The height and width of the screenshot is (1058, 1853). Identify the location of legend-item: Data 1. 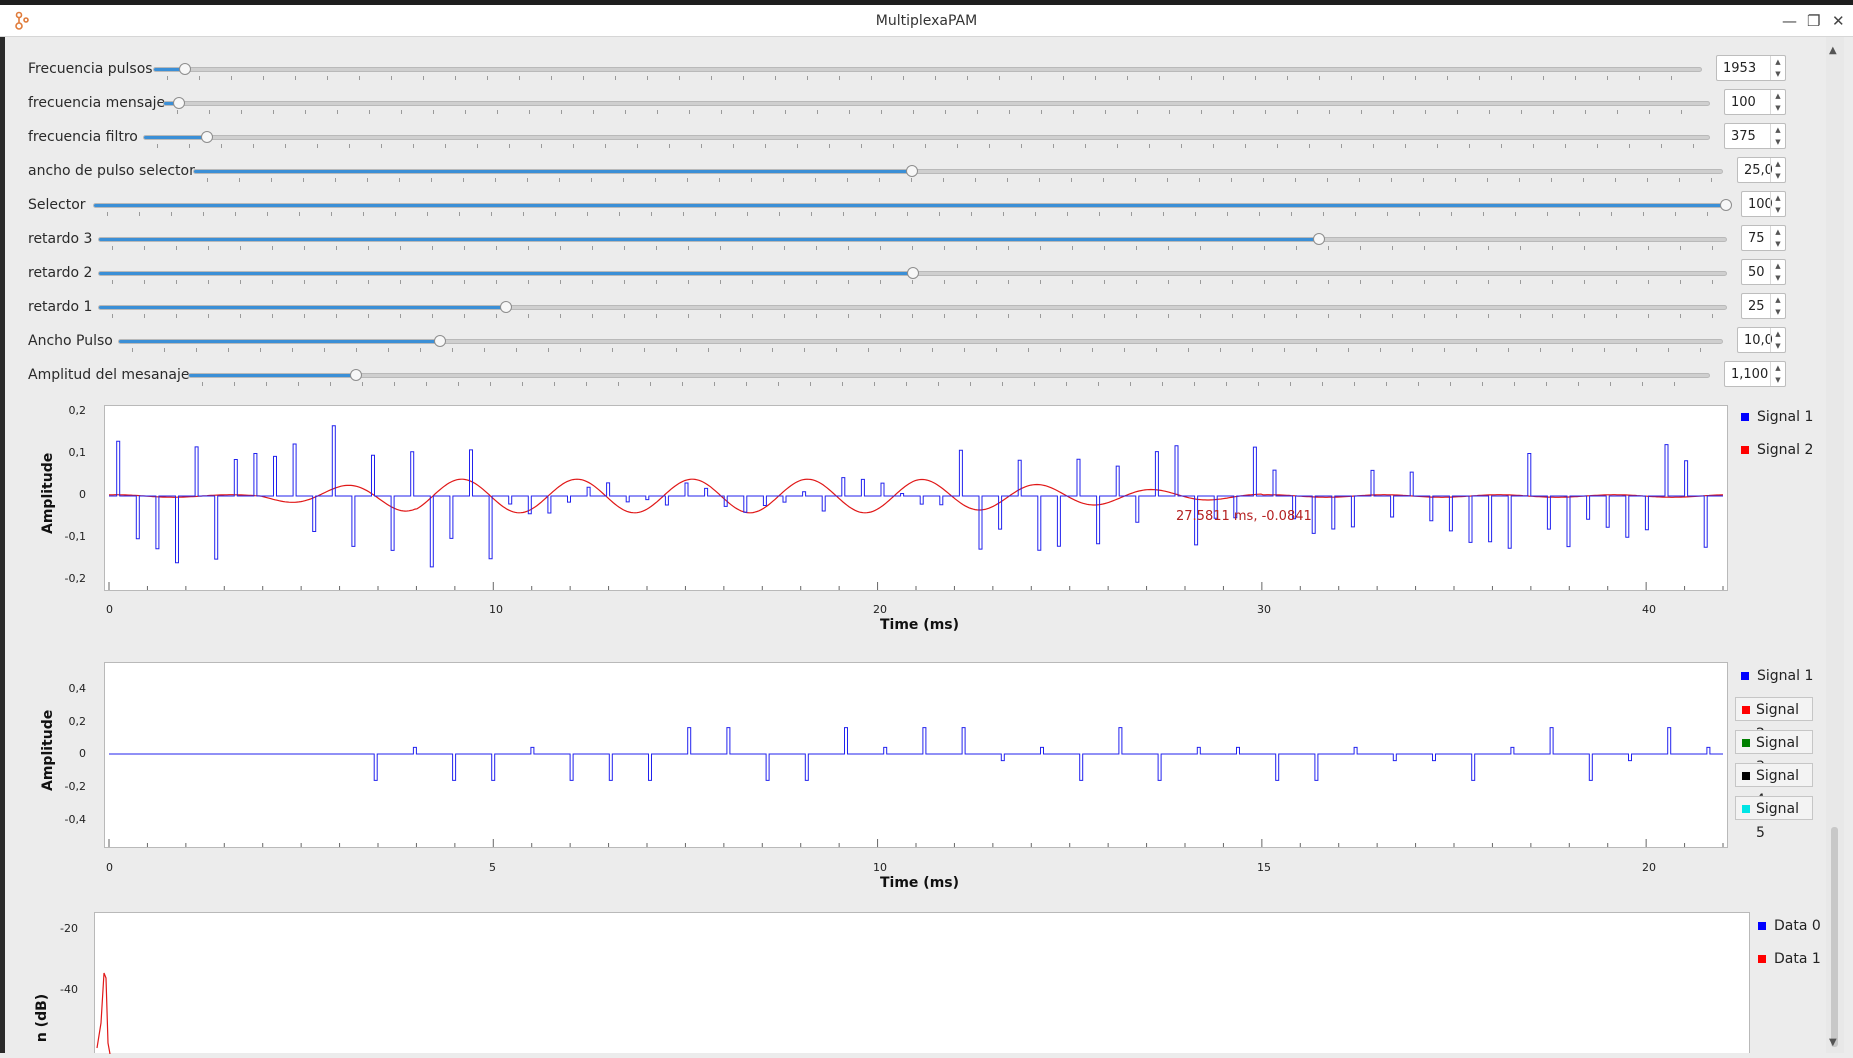
(1786, 959).